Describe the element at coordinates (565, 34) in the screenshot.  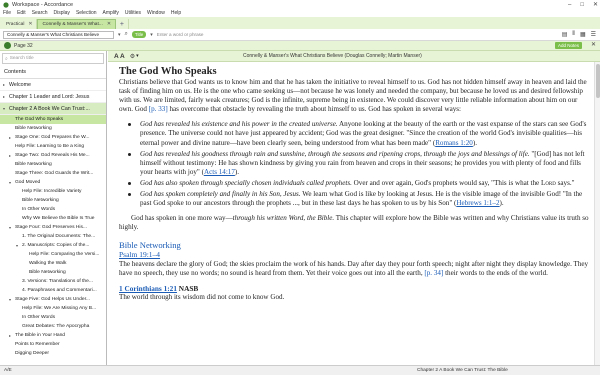
I see `library-icon: ▤` at that location.